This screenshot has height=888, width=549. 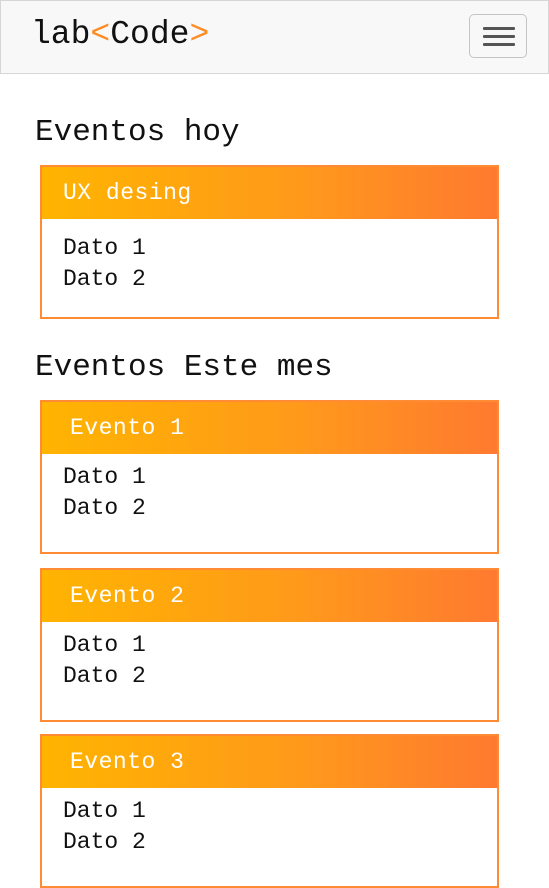 What do you see at coordinates (127, 193) in the screenshot?
I see `card-title: UX desing` at bounding box center [127, 193].